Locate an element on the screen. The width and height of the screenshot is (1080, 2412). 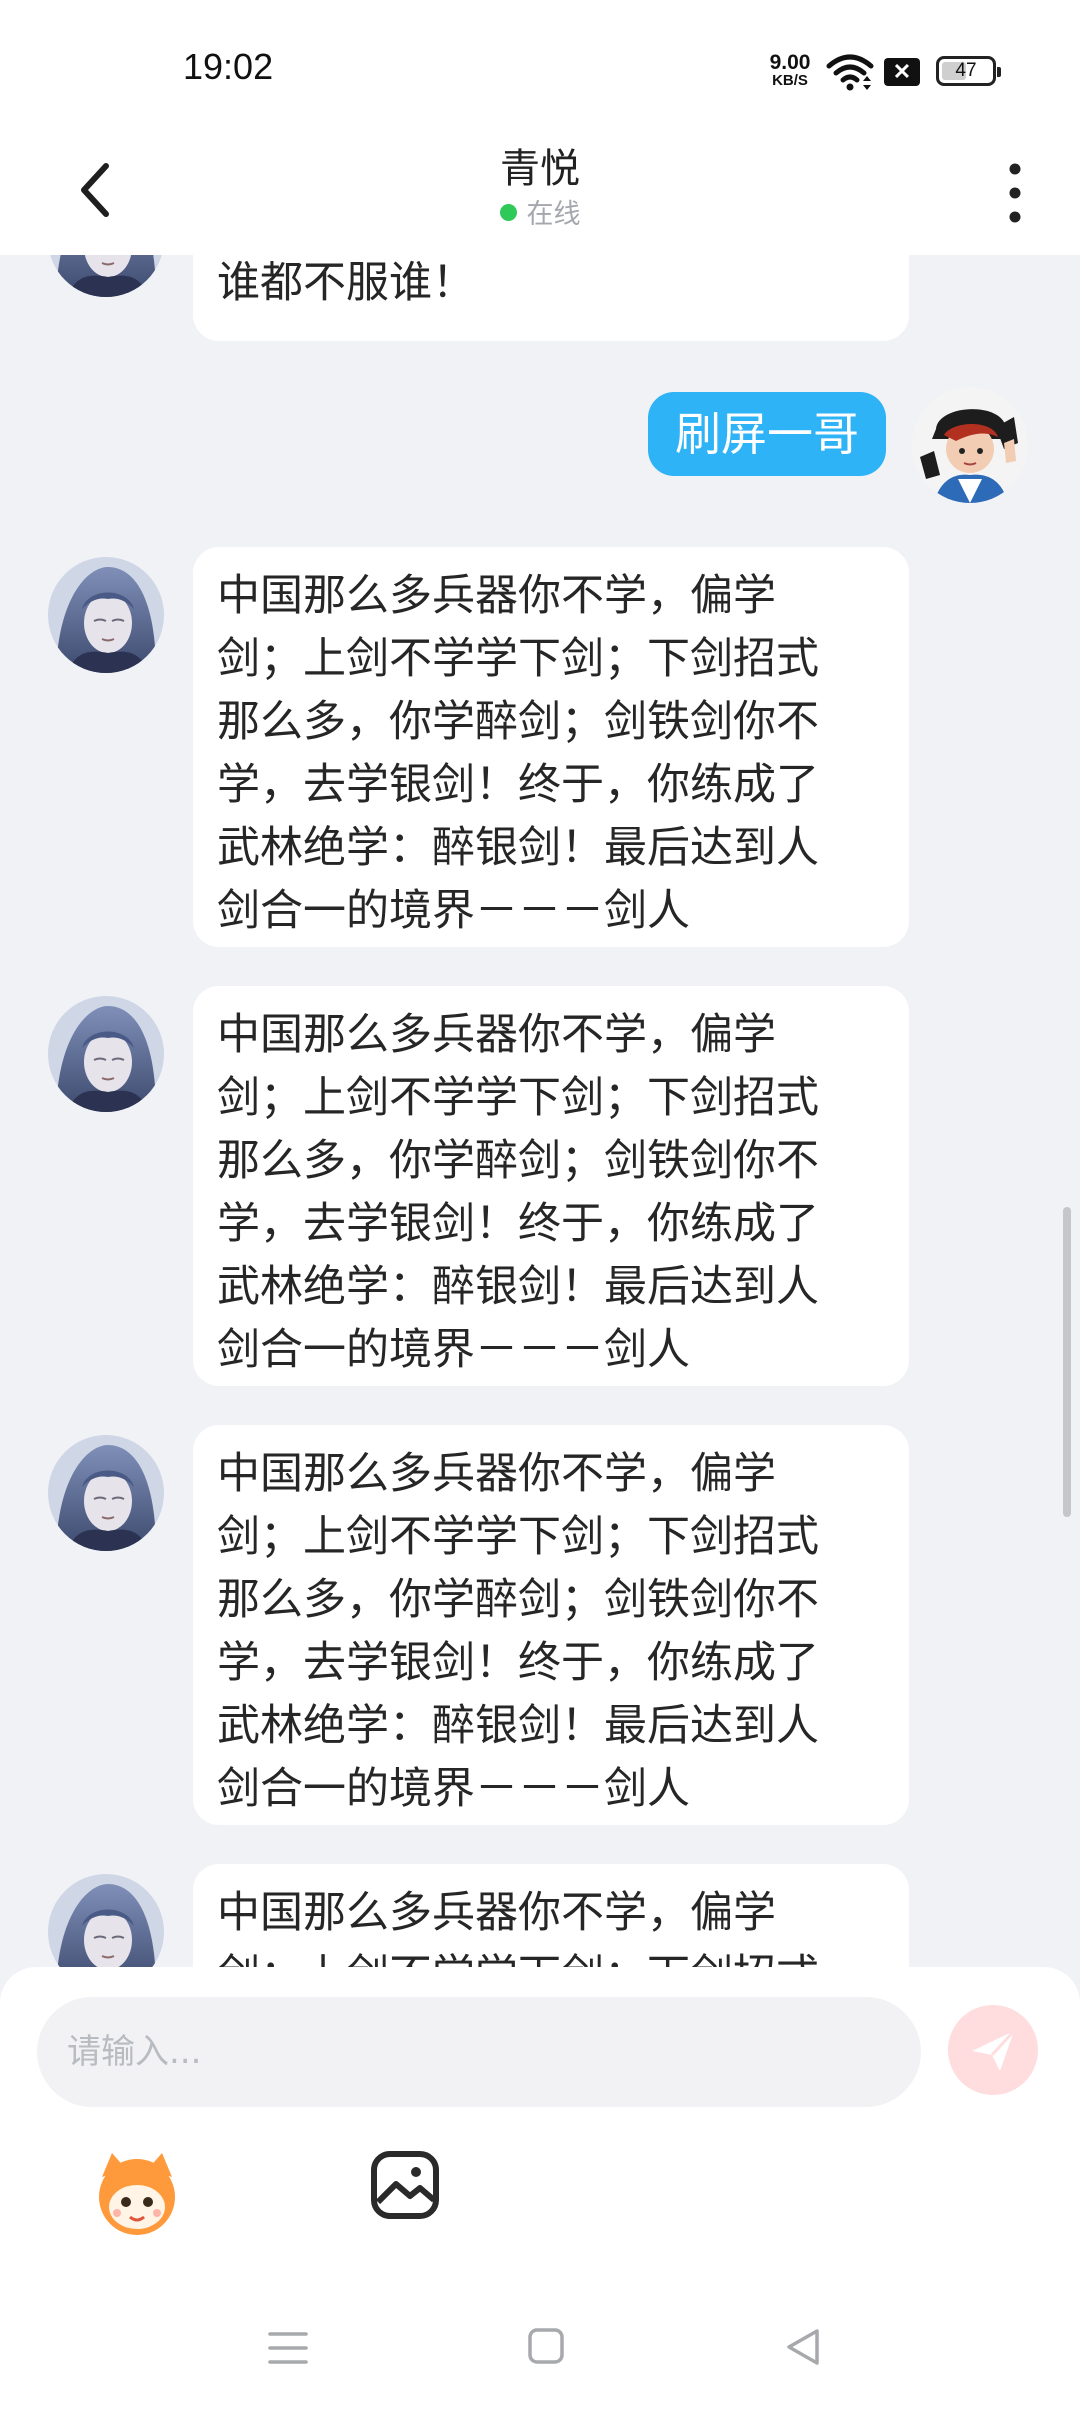
chat-header: 青悦 在线 is located at coordinates (540, 192).